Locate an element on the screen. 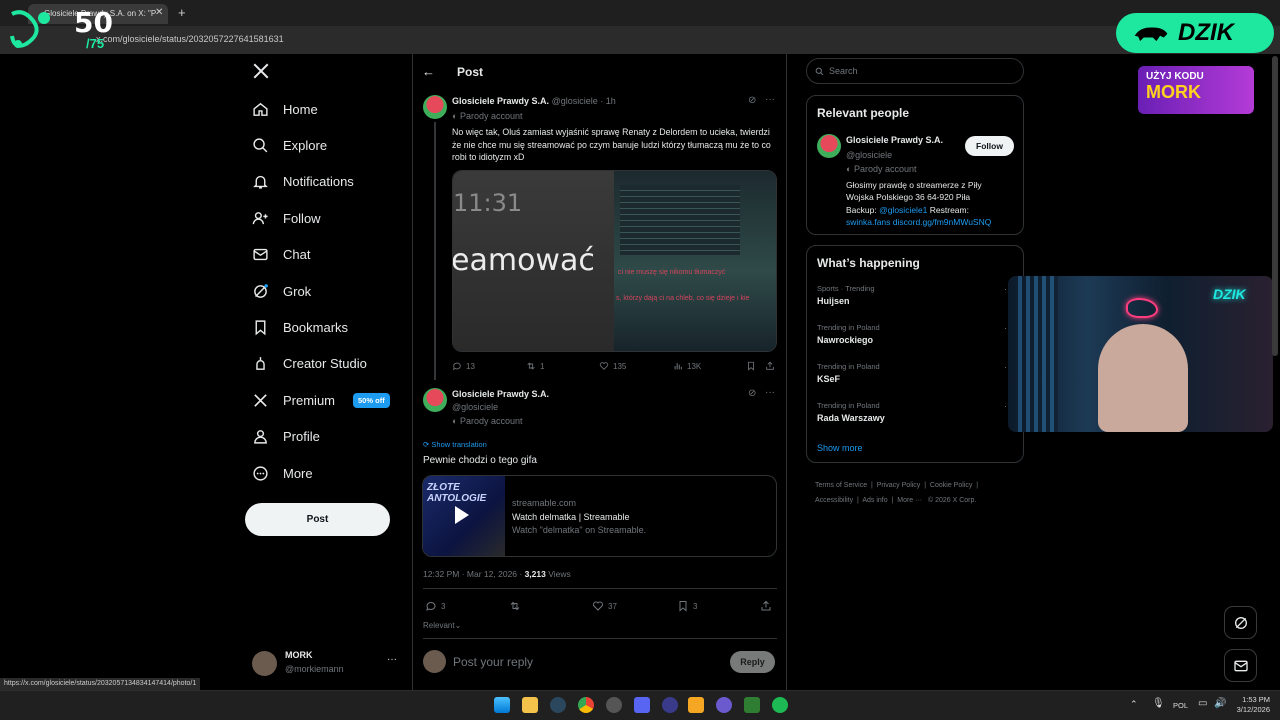  reply-button: 13 is located at coordinates (463, 366).